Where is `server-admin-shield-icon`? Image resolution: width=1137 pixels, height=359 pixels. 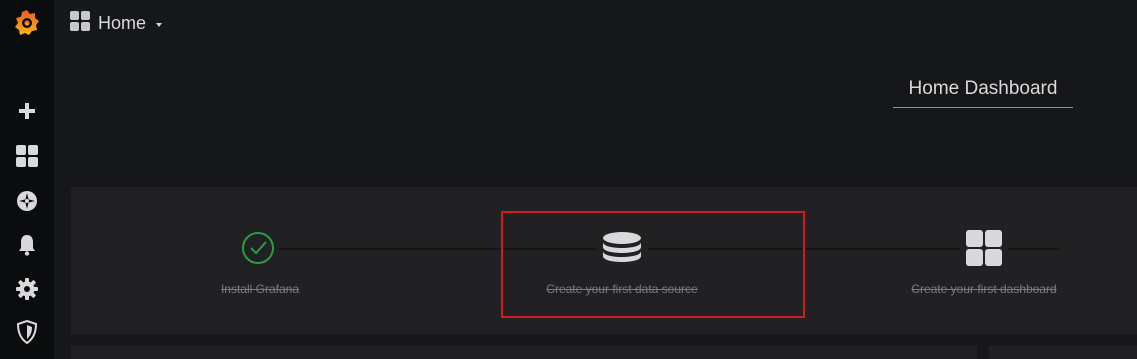
server-admin-shield-icon is located at coordinates (27, 332).